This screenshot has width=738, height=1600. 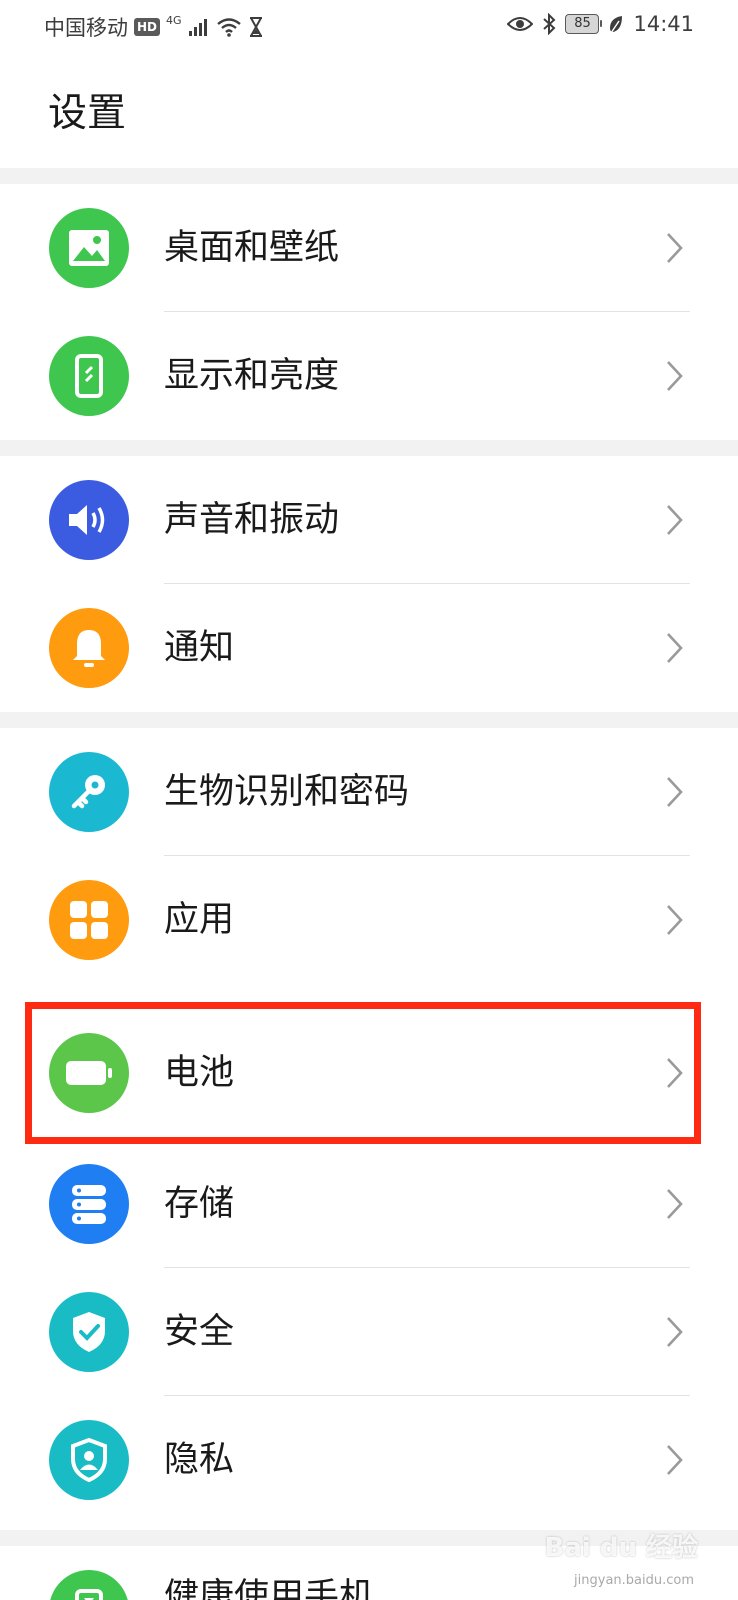 What do you see at coordinates (197, 27) in the screenshot?
I see `signal-icon` at bounding box center [197, 27].